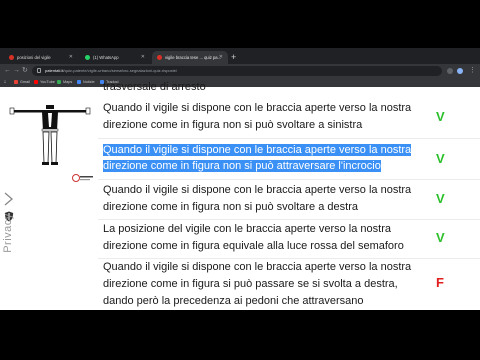 The image size is (480, 360). What do you see at coordinates (440, 198) in the screenshot?
I see `answer-3-badge: V` at bounding box center [440, 198].